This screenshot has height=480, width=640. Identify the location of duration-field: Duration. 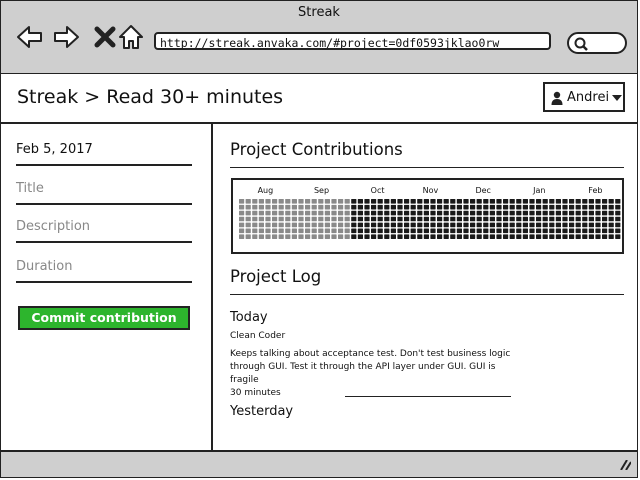
(104, 271).